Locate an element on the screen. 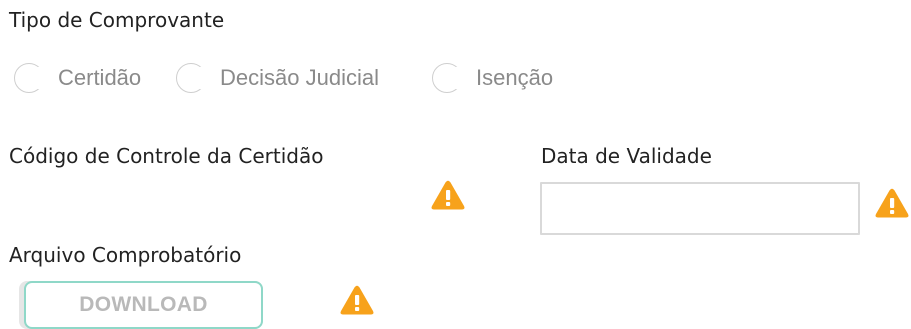  radio-option-decisao-judicial: Decisão Judicial is located at coordinates (277, 78).